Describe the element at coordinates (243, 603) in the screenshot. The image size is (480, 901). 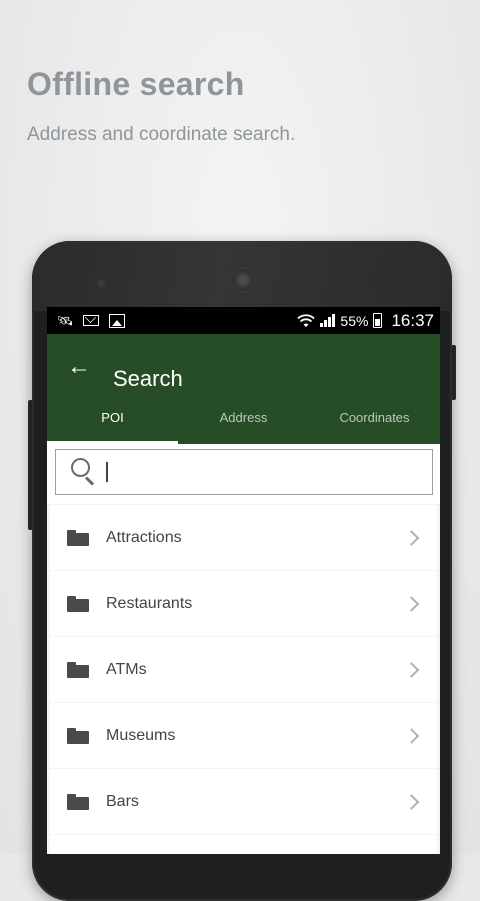
I see `list-item-restaurants: Restaurants` at that location.